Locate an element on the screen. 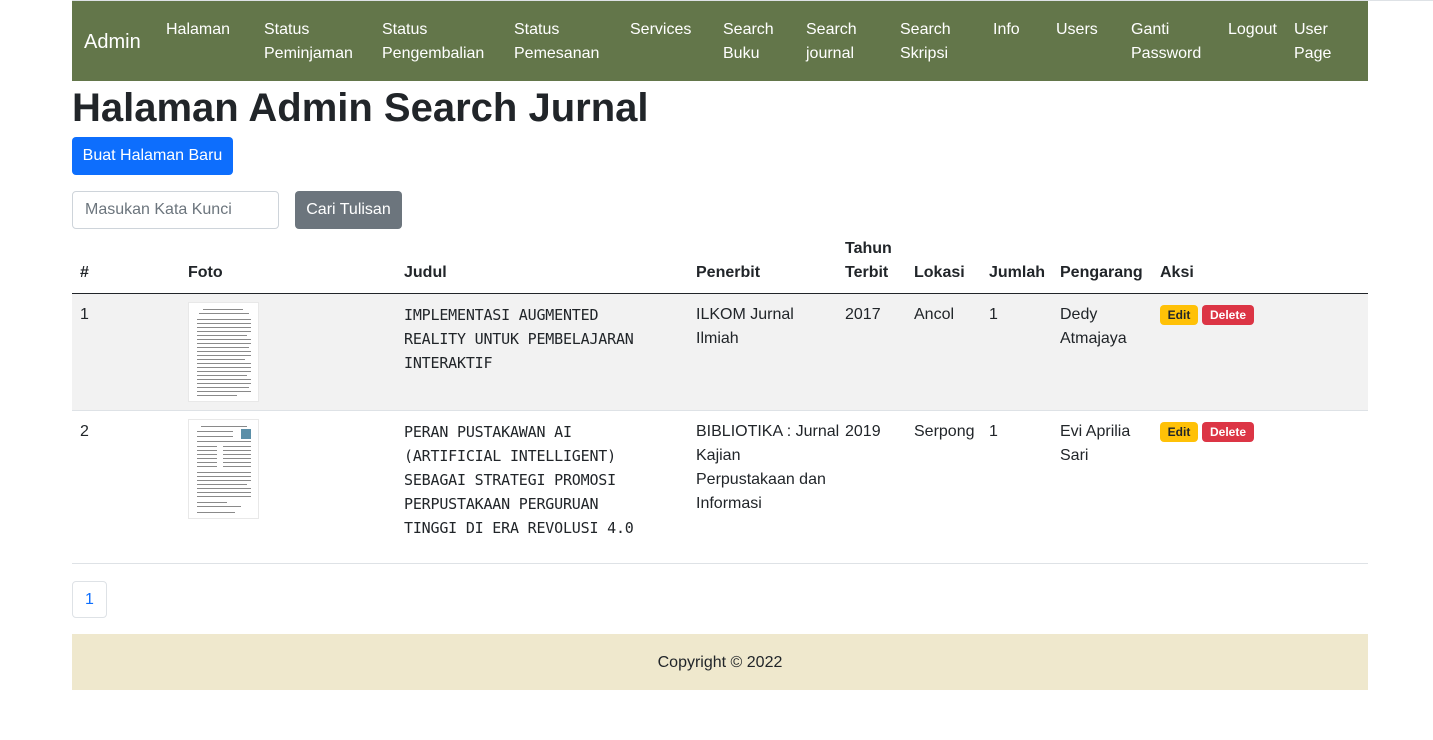 This screenshot has width=1433, height=740. nav-link-logout: Logout is located at coordinates (1252, 30).